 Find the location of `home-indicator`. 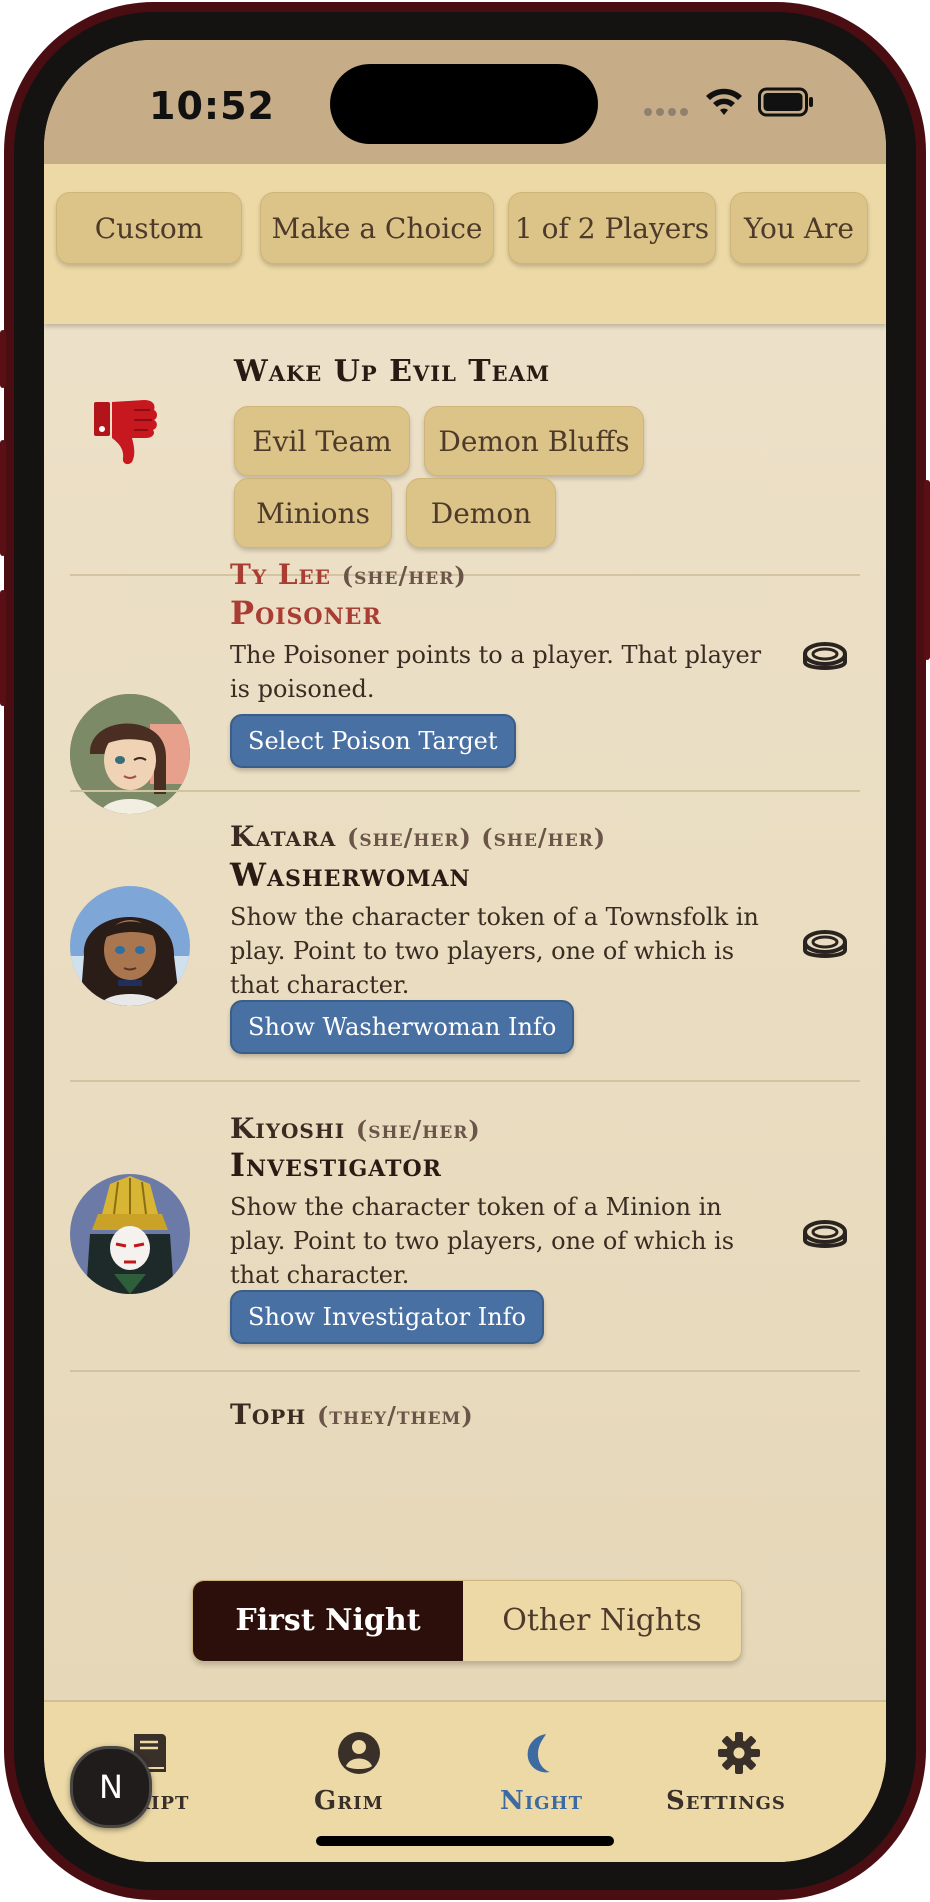

home-indicator is located at coordinates (465, 1841).